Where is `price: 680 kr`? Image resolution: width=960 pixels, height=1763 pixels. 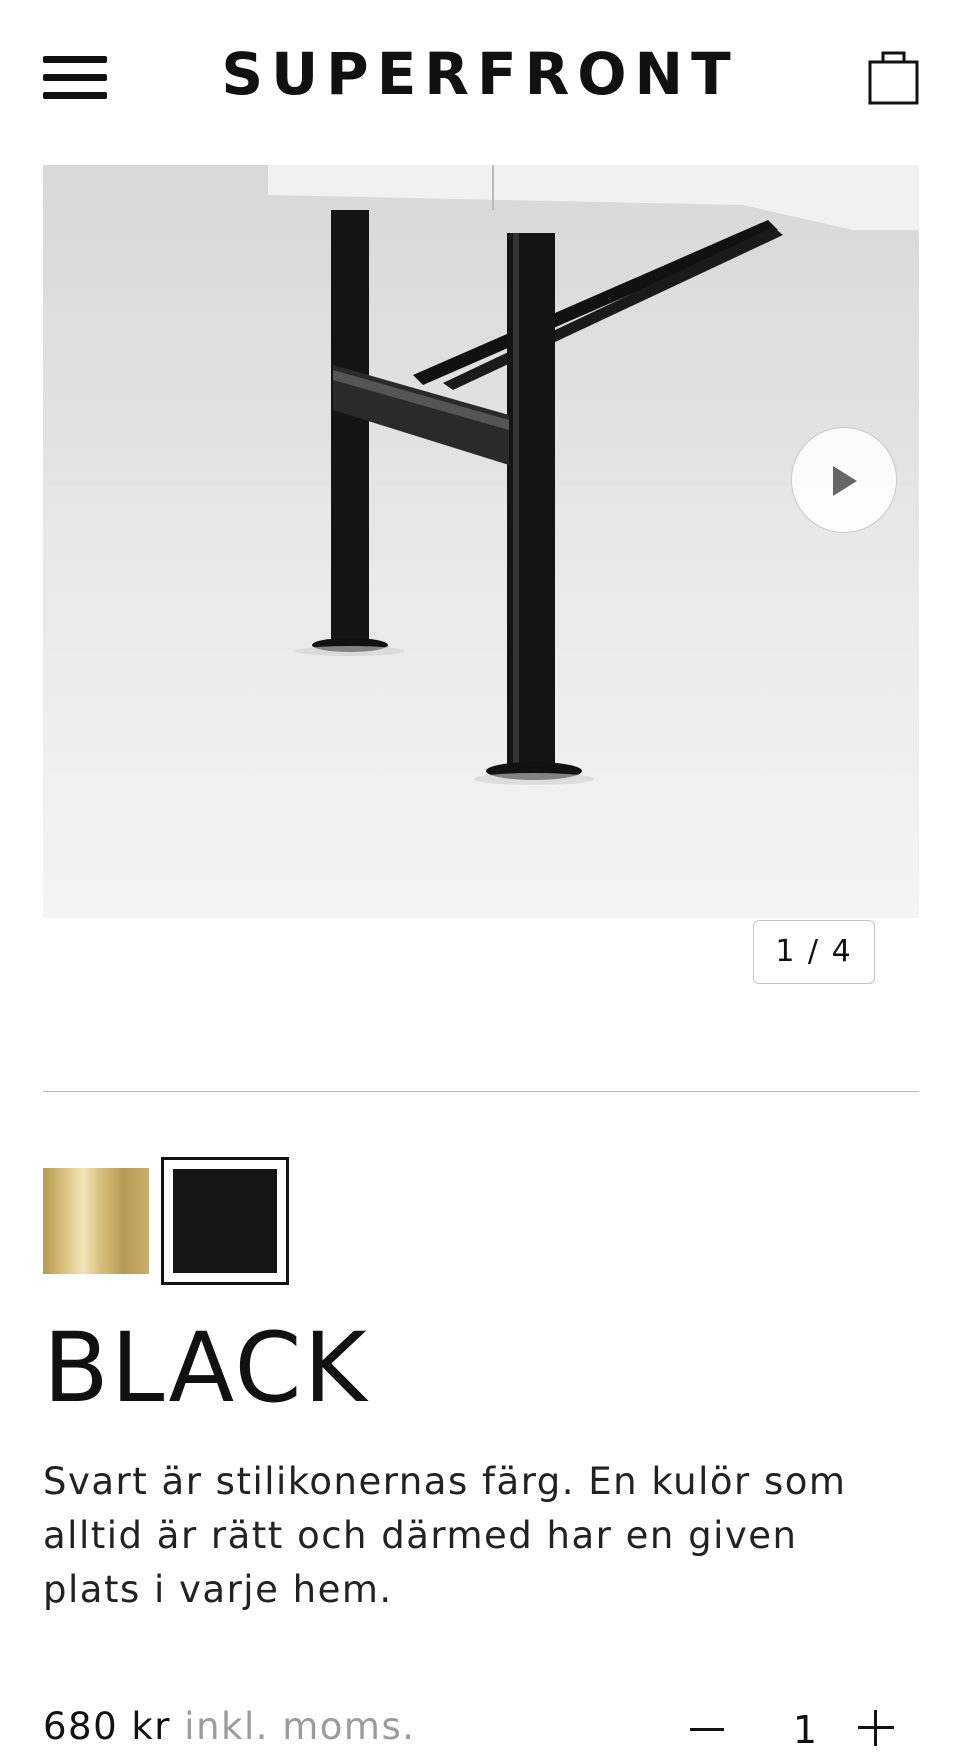 price: 680 kr is located at coordinates (107, 1726).